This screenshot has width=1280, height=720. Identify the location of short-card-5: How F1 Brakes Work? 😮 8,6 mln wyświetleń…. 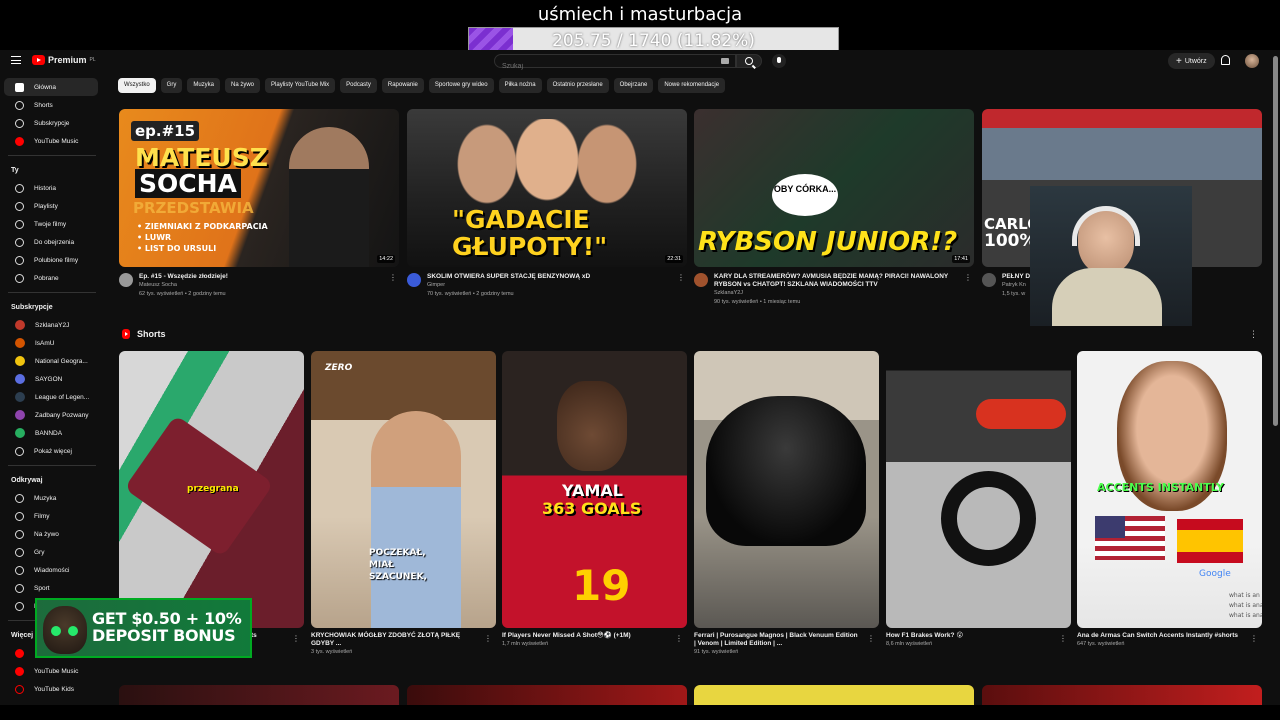
(978, 500).